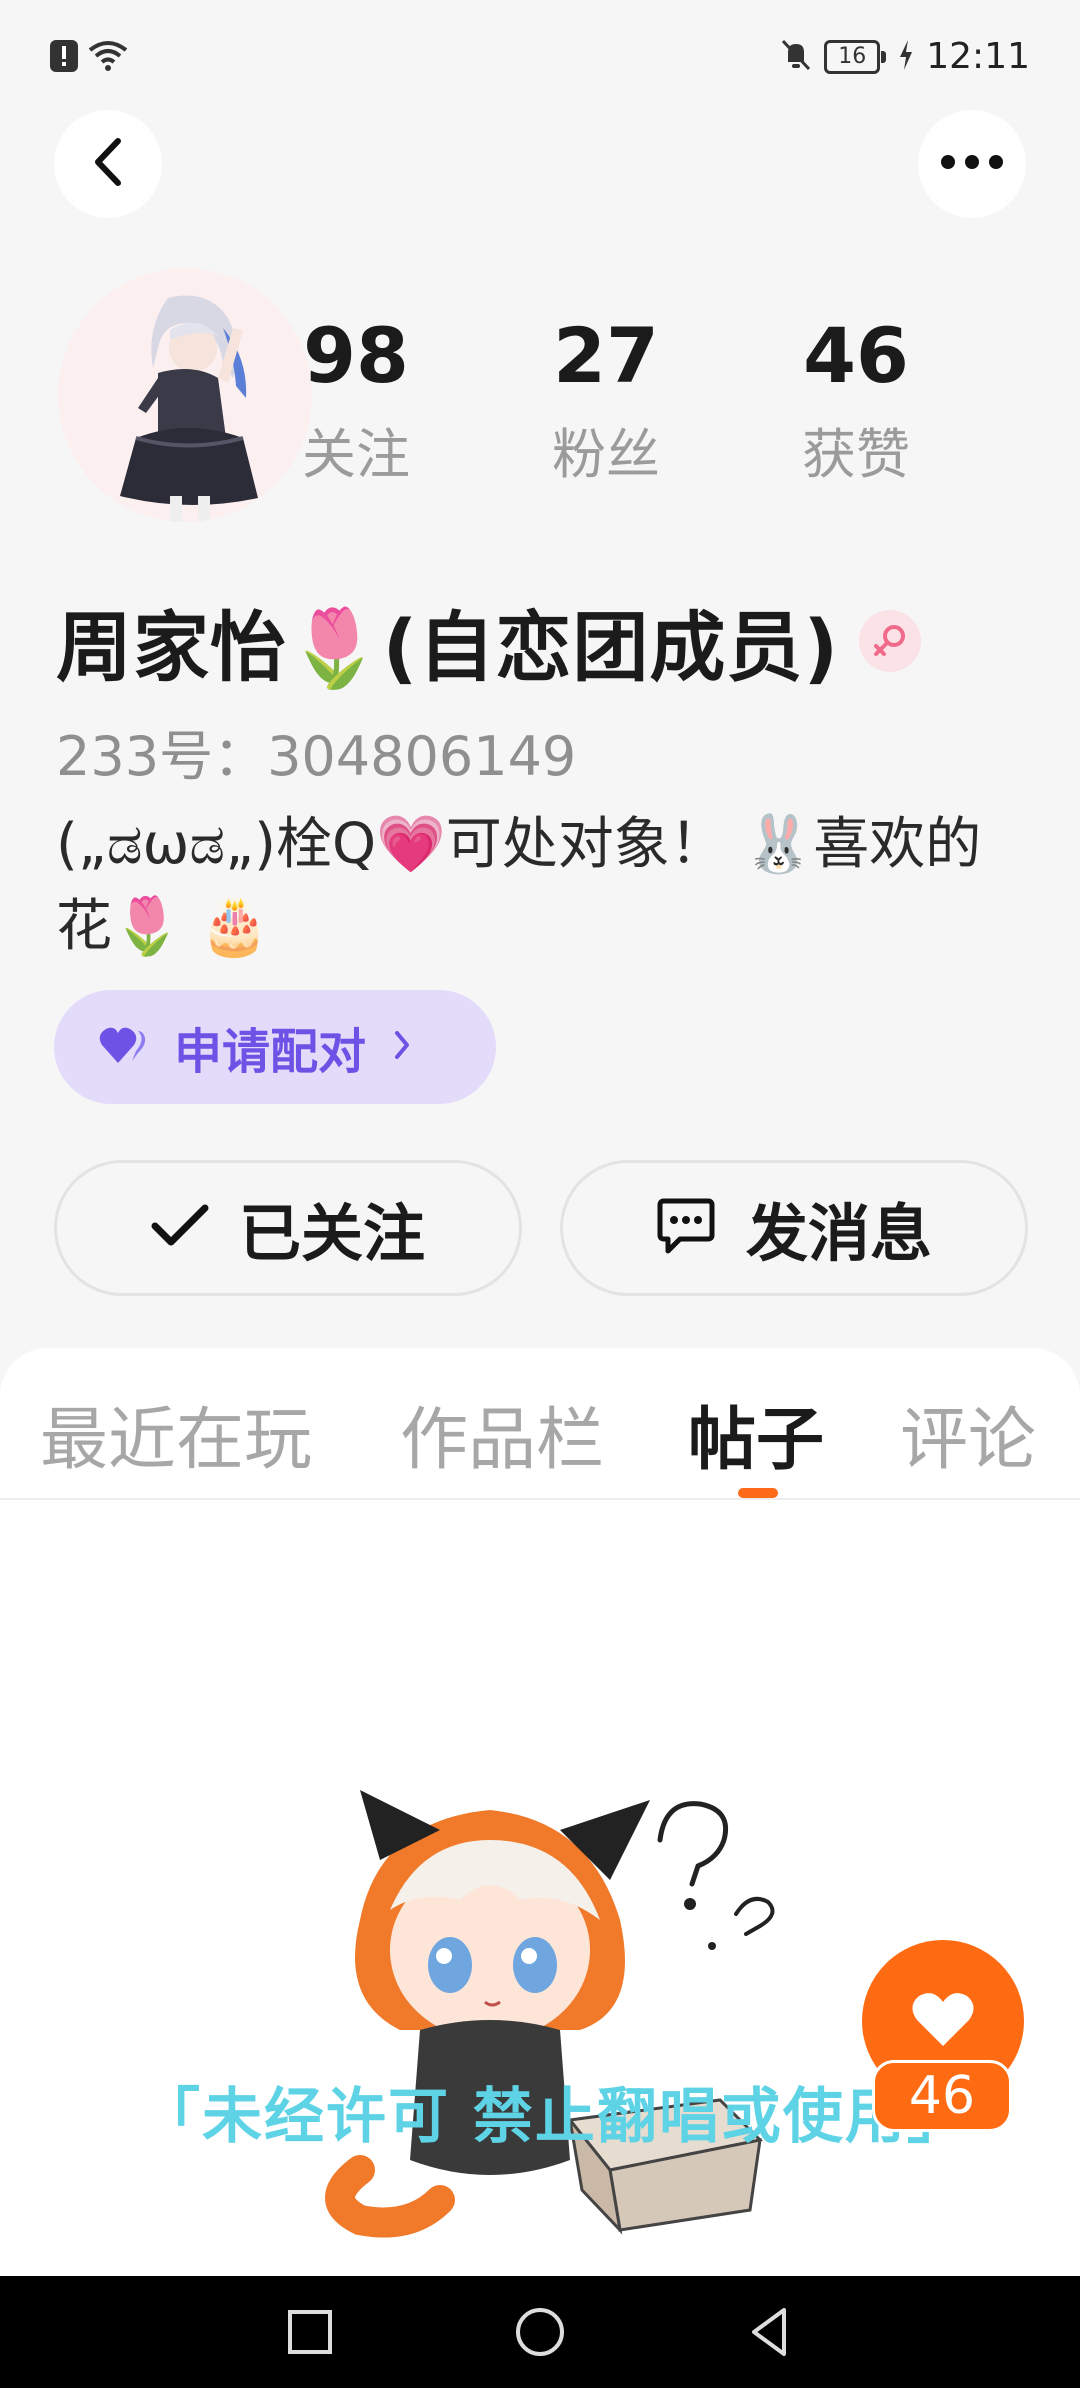  Describe the element at coordinates (180, 1228) in the screenshot. I see `check-icon` at that location.